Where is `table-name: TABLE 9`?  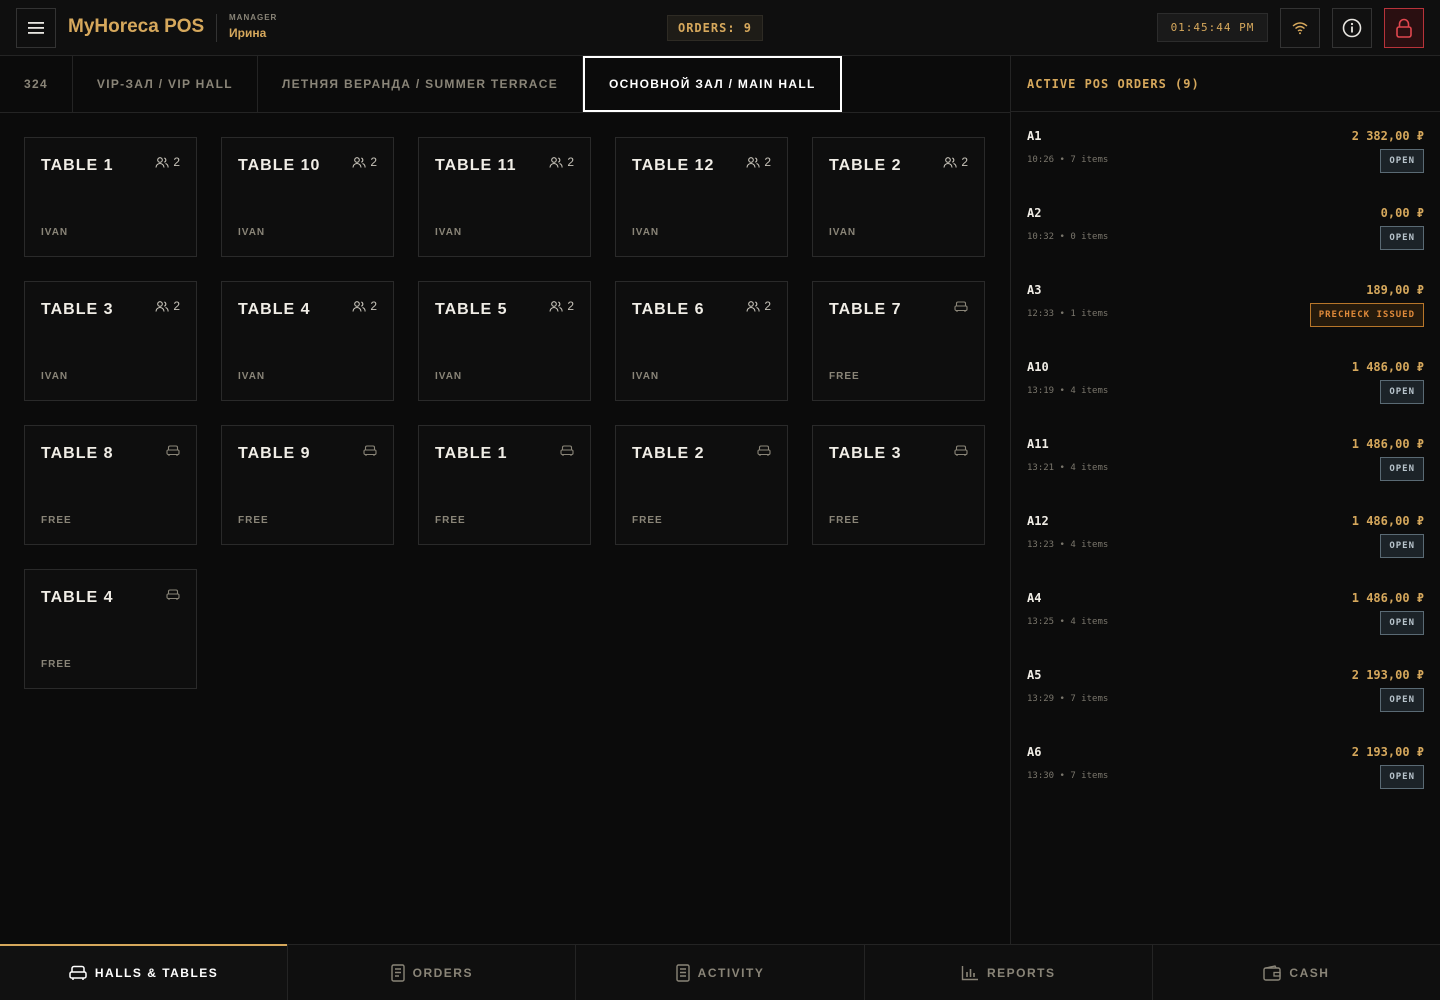
table-name: TABLE 9 is located at coordinates (274, 453).